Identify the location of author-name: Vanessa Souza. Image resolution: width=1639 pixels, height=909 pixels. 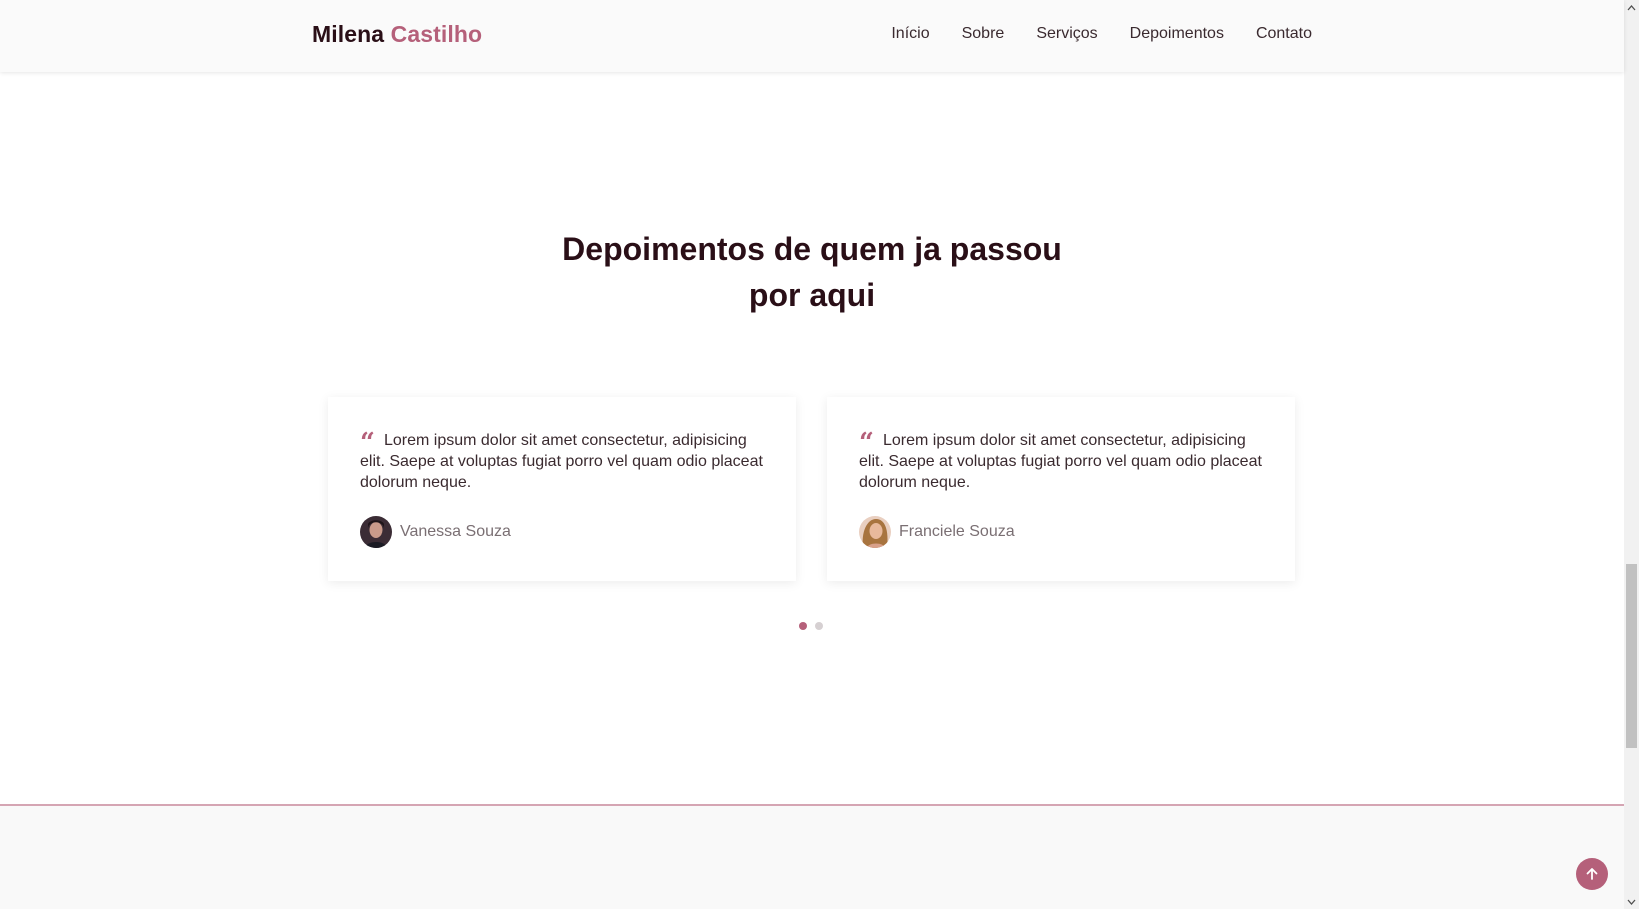
(455, 531).